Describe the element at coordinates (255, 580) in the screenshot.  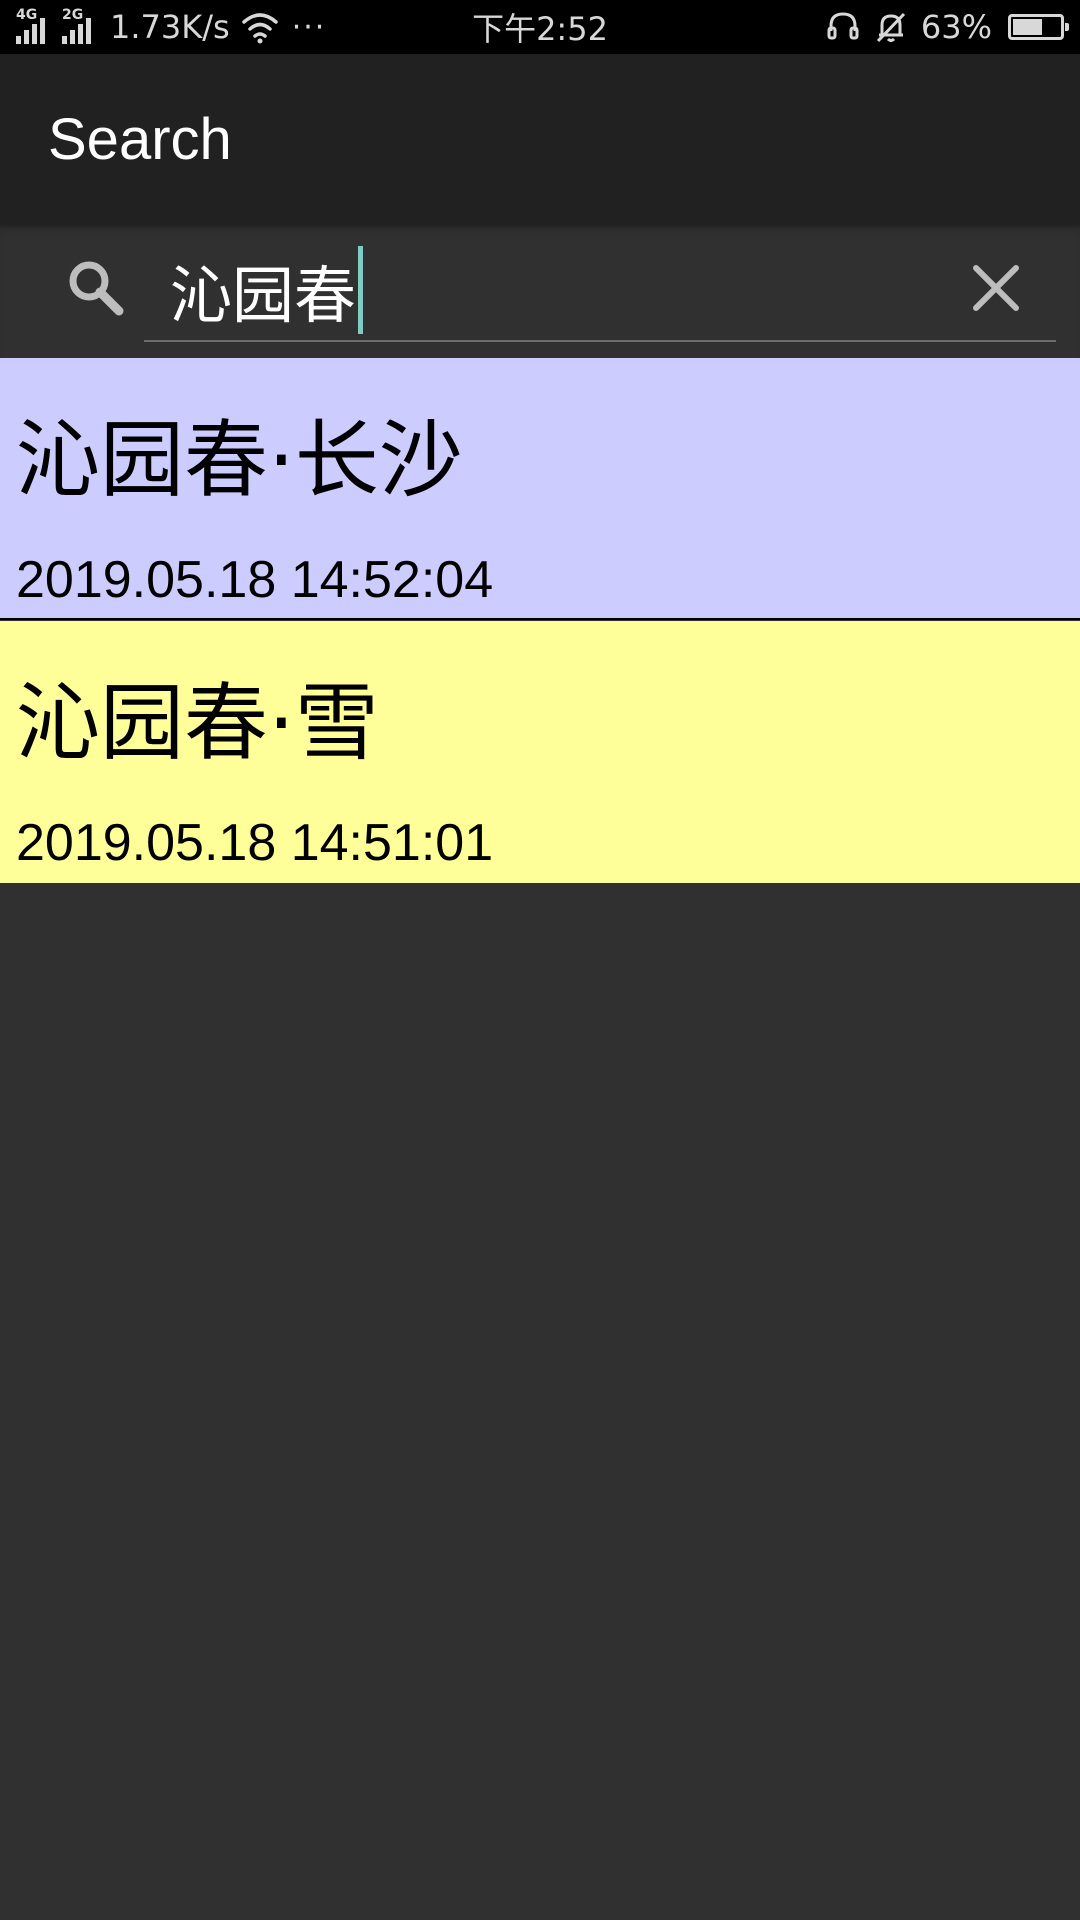
I see `list-item-date: 2019.05.18 14:52:04` at that location.